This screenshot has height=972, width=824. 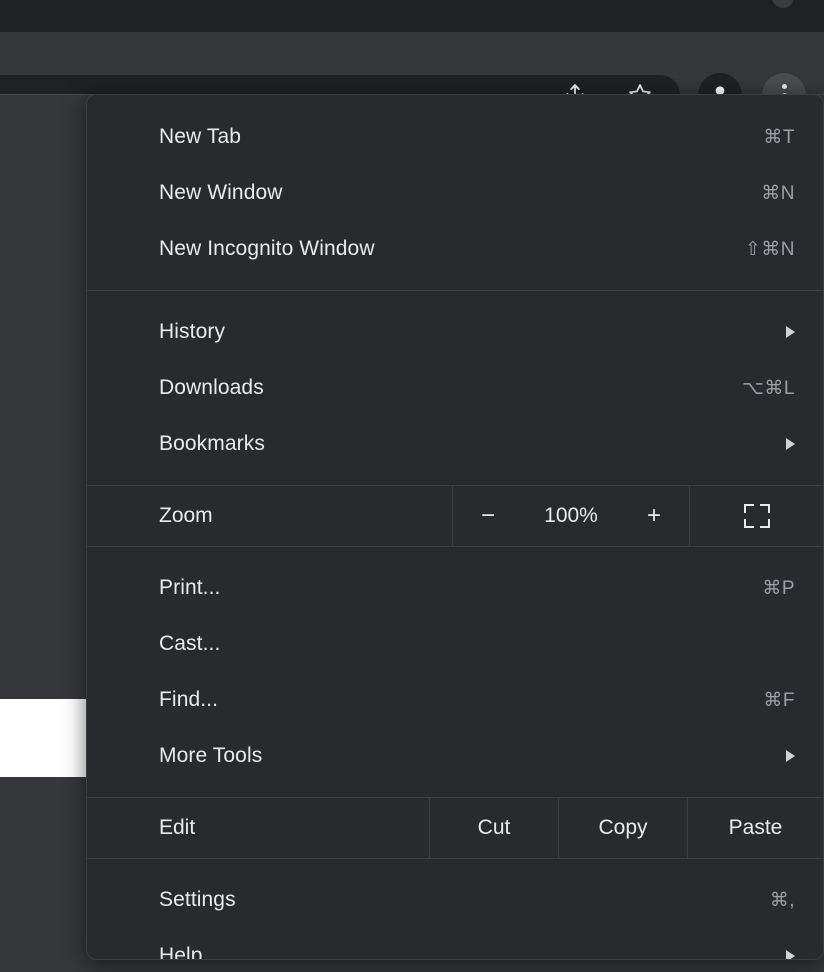 I want to click on zoom-level-value: 100%, so click(x=571, y=515).